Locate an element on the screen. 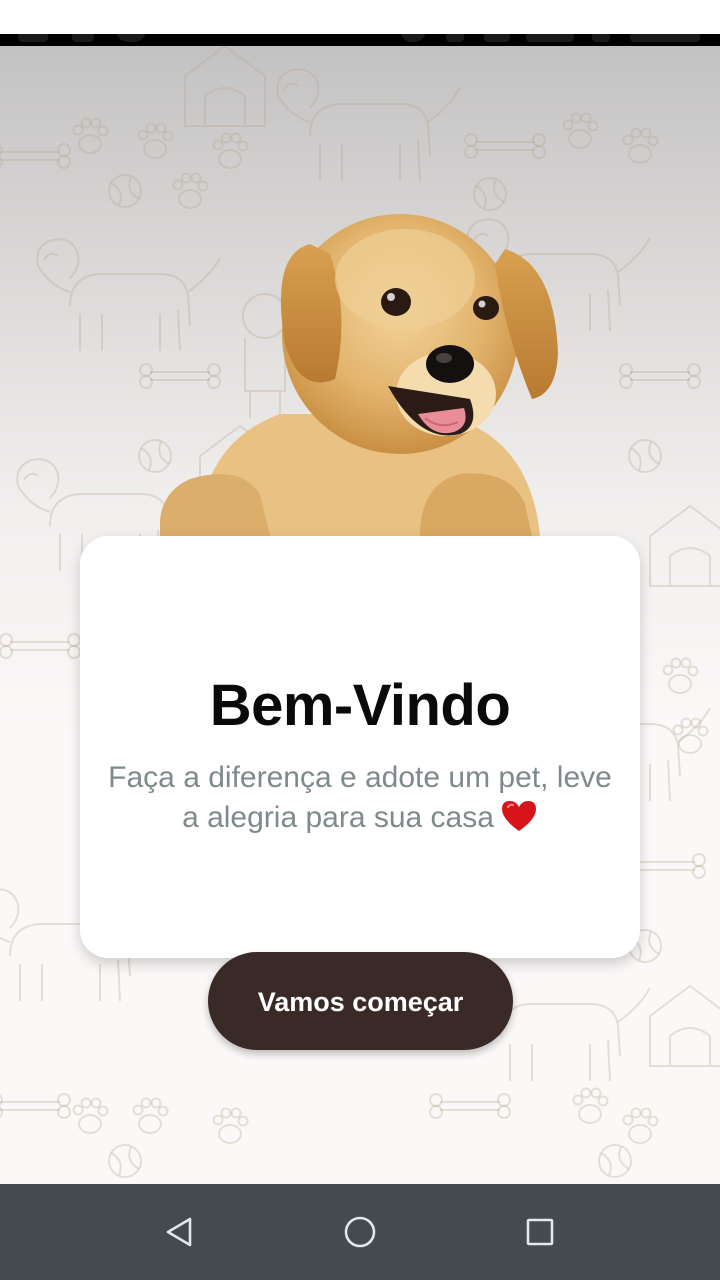 Image resolution: width=720 pixels, height=1280 pixels. wifi-icon is located at coordinates (413, 38).